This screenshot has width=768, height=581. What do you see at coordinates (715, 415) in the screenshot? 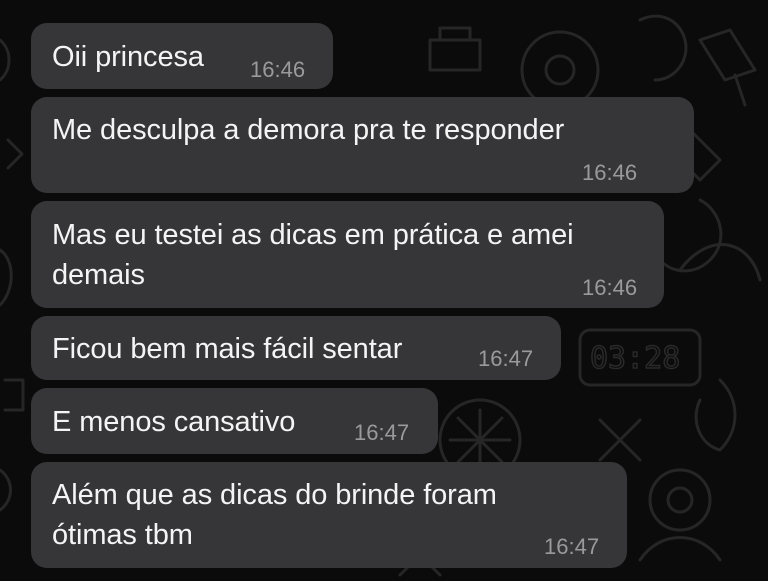
I see `cup-doodle-icon` at bounding box center [715, 415].